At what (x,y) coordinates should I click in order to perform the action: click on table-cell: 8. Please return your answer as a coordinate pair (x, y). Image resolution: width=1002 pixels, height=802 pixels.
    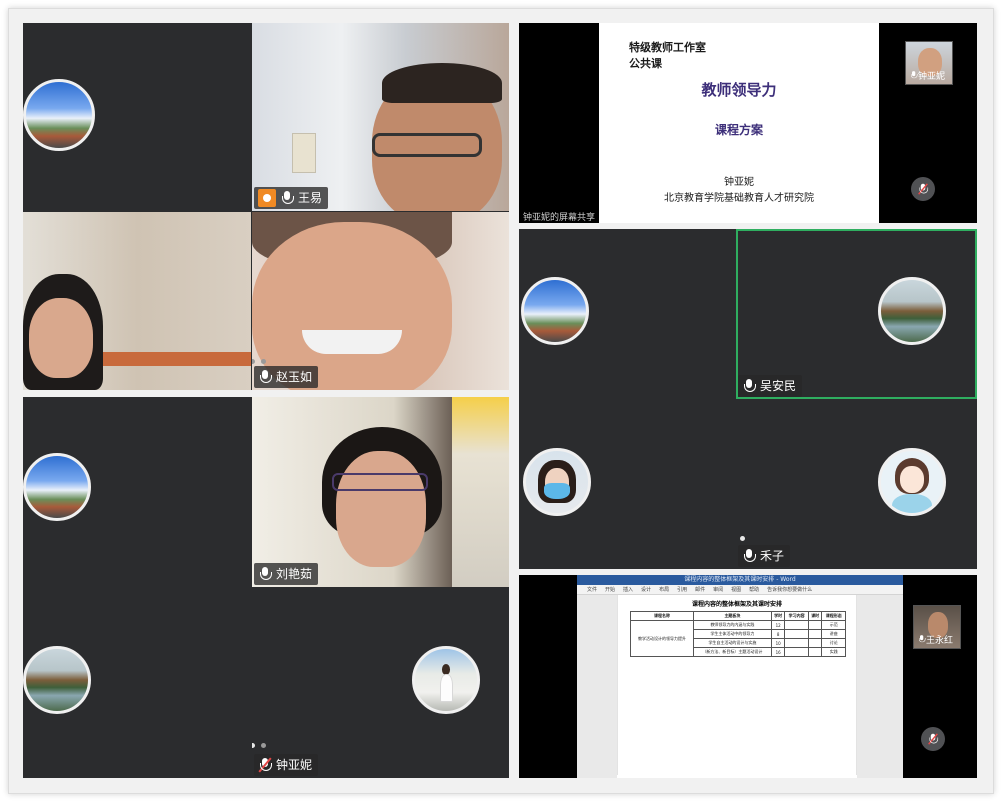
    Looking at the image, I should click on (778, 634).